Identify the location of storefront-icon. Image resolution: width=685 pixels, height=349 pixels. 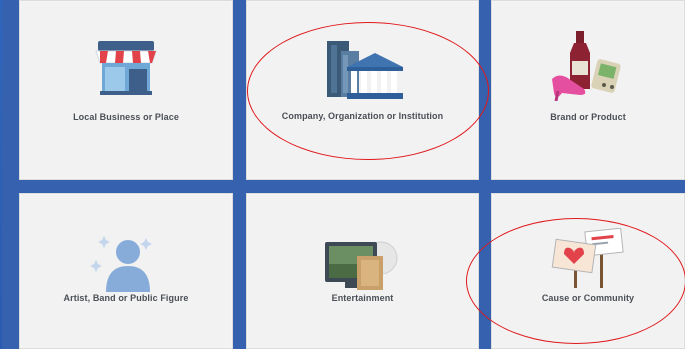
(126, 70).